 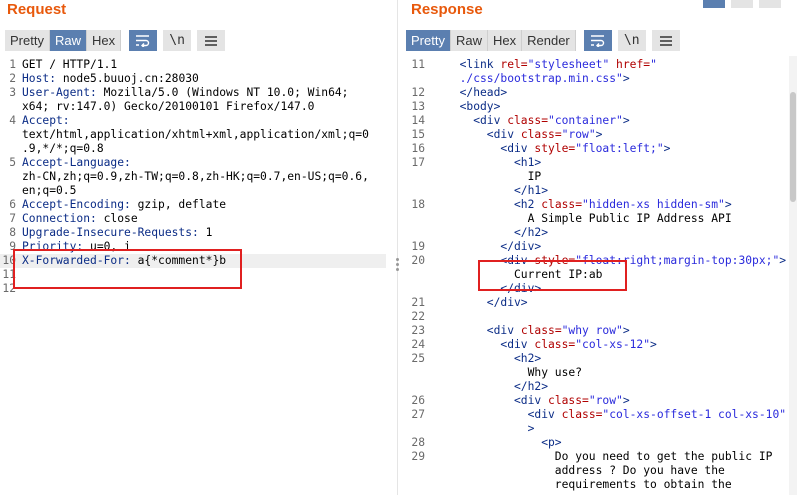 I want to click on code-line: <body>, so click(x=480, y=107).